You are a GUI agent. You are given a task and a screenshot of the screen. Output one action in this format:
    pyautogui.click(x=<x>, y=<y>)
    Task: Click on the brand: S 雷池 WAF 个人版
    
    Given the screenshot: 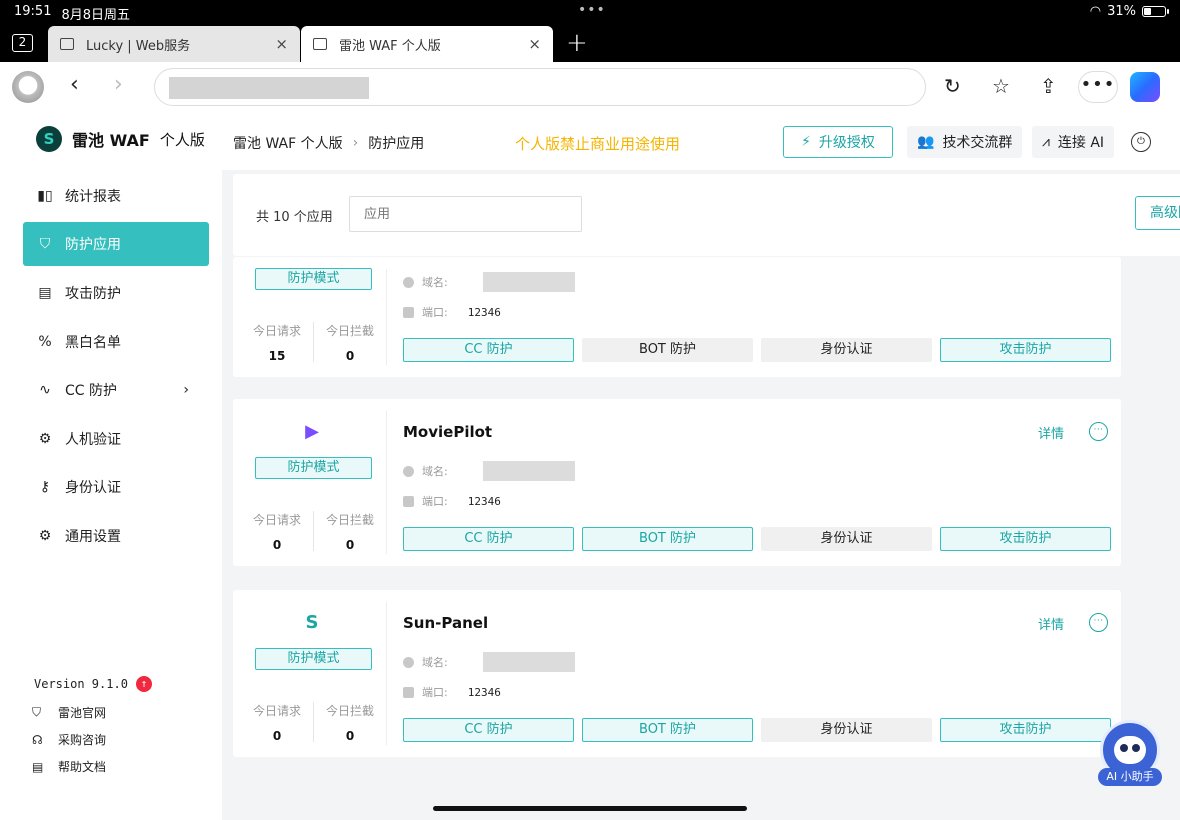 What is the action you would take?
    pyautogui.click(x=120, y=139)
    